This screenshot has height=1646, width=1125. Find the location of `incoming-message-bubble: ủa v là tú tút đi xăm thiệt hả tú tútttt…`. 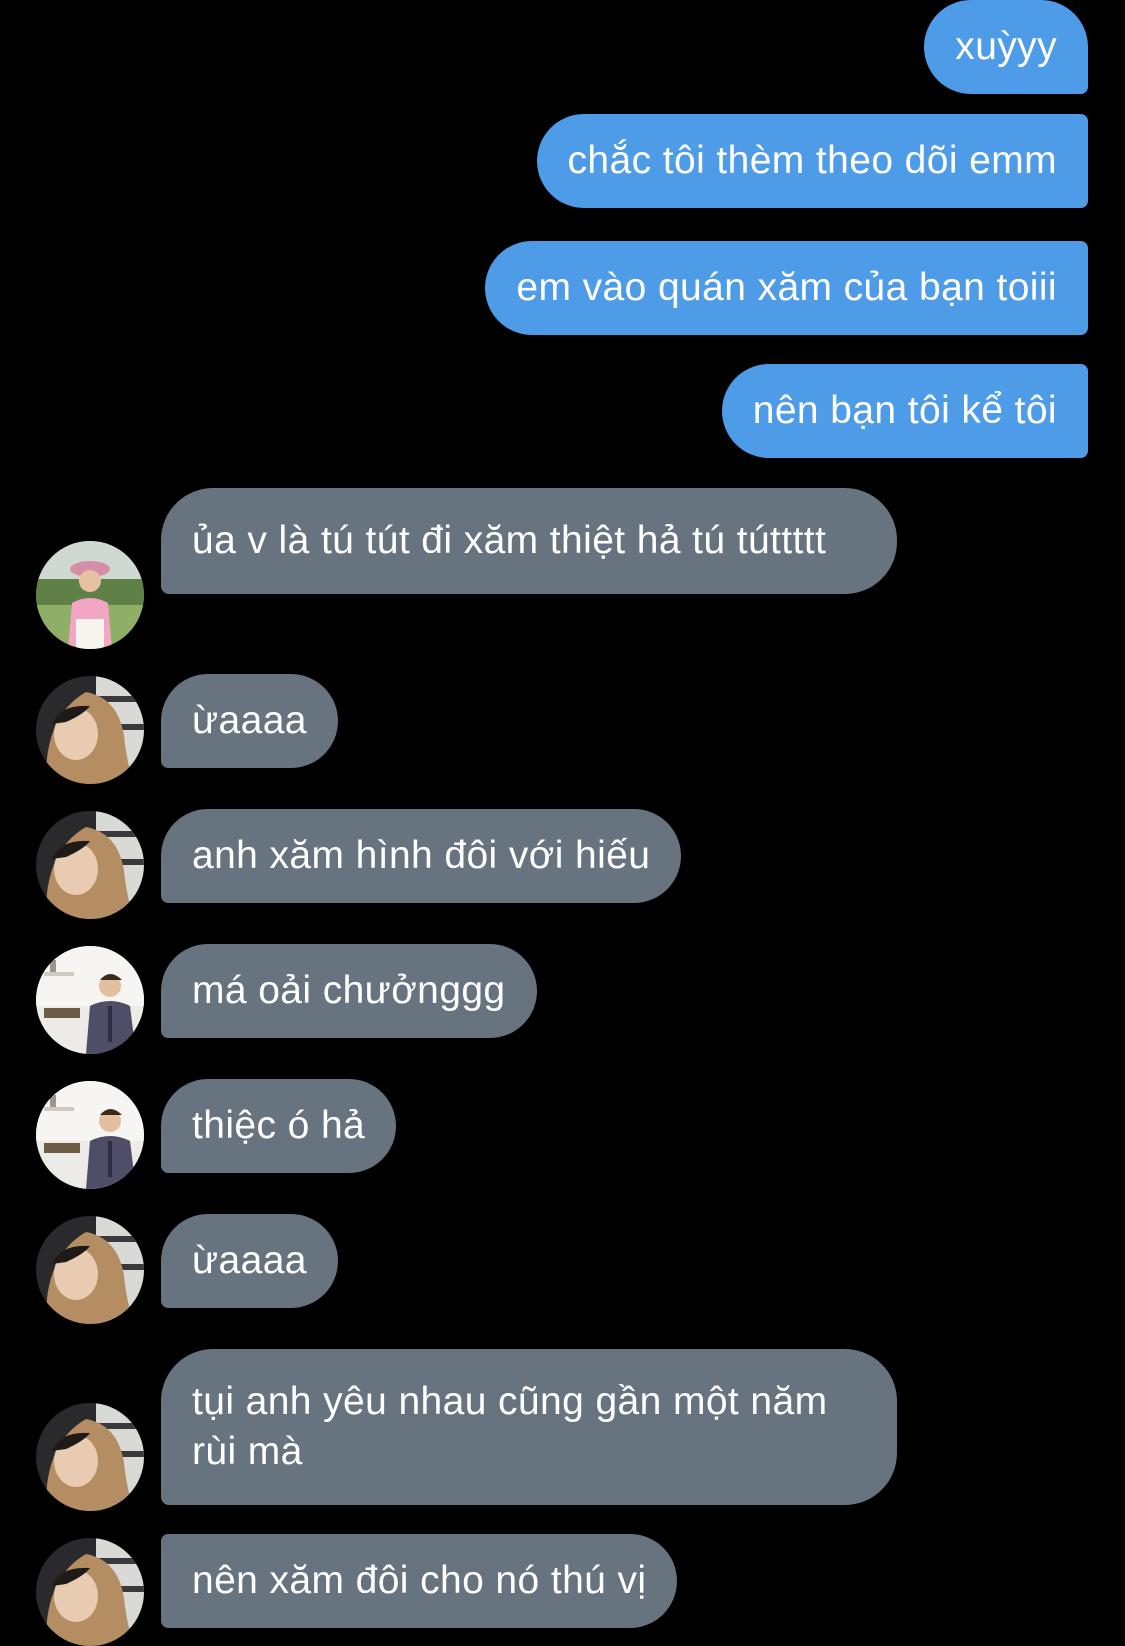

incoming-message-bubble: ủa v là tú tút đi xăm thiệt hả tú tútttt… is located at coordinates (529, 541).